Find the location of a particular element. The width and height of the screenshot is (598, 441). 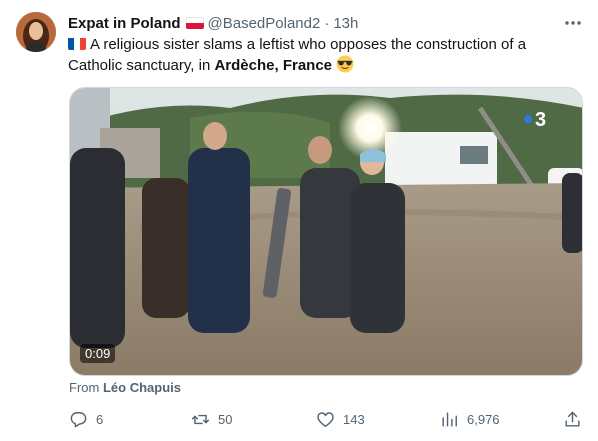

tweet-header: Expat in Poland @BasedPoland2 · 13h is located at coordinates (213, 23).